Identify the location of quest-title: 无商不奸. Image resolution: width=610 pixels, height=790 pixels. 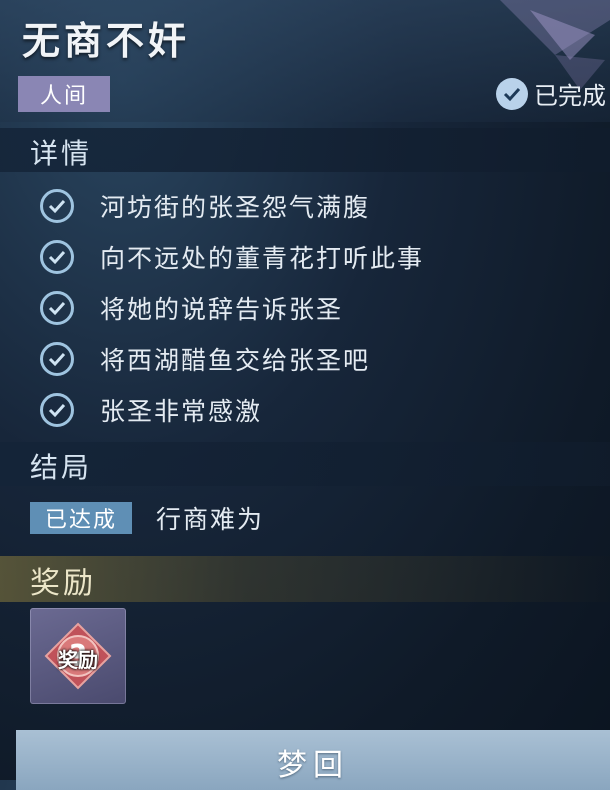
(106, 41).